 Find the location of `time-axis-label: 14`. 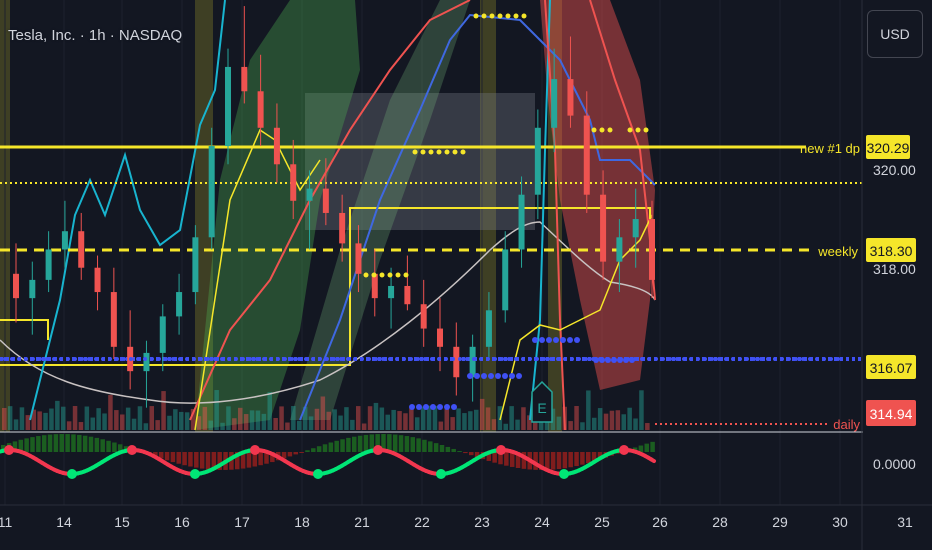

time-axis-label: 14 is located at coordinates (64, 522).